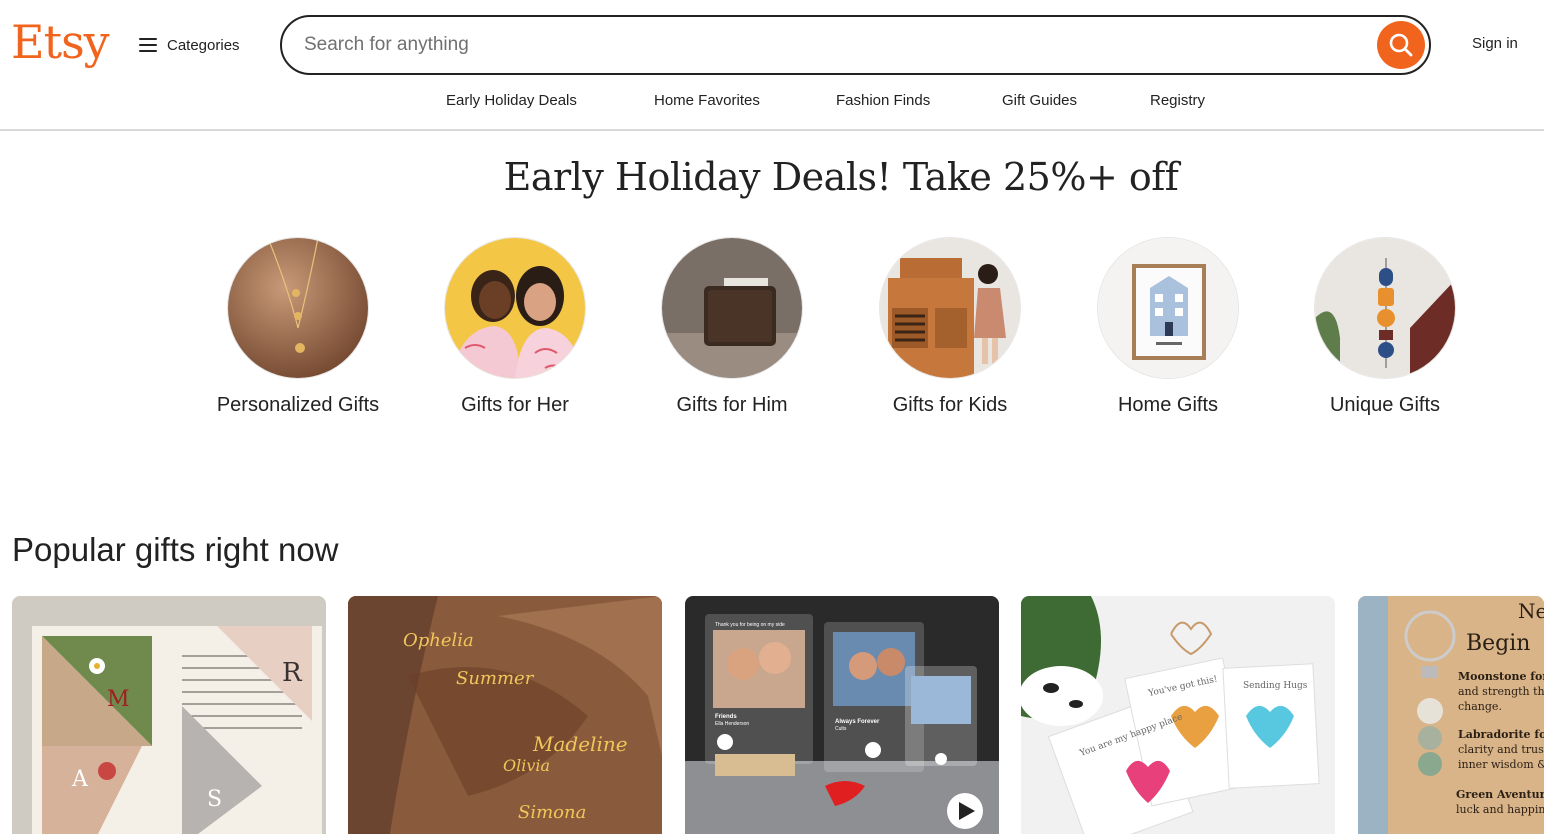 Image resolution: width=1544 pixels, height=834 pixels. I want to click on product-card-name-necklaces: Ophelia Summer Madeline Olivia Simona, so click(505, 715).